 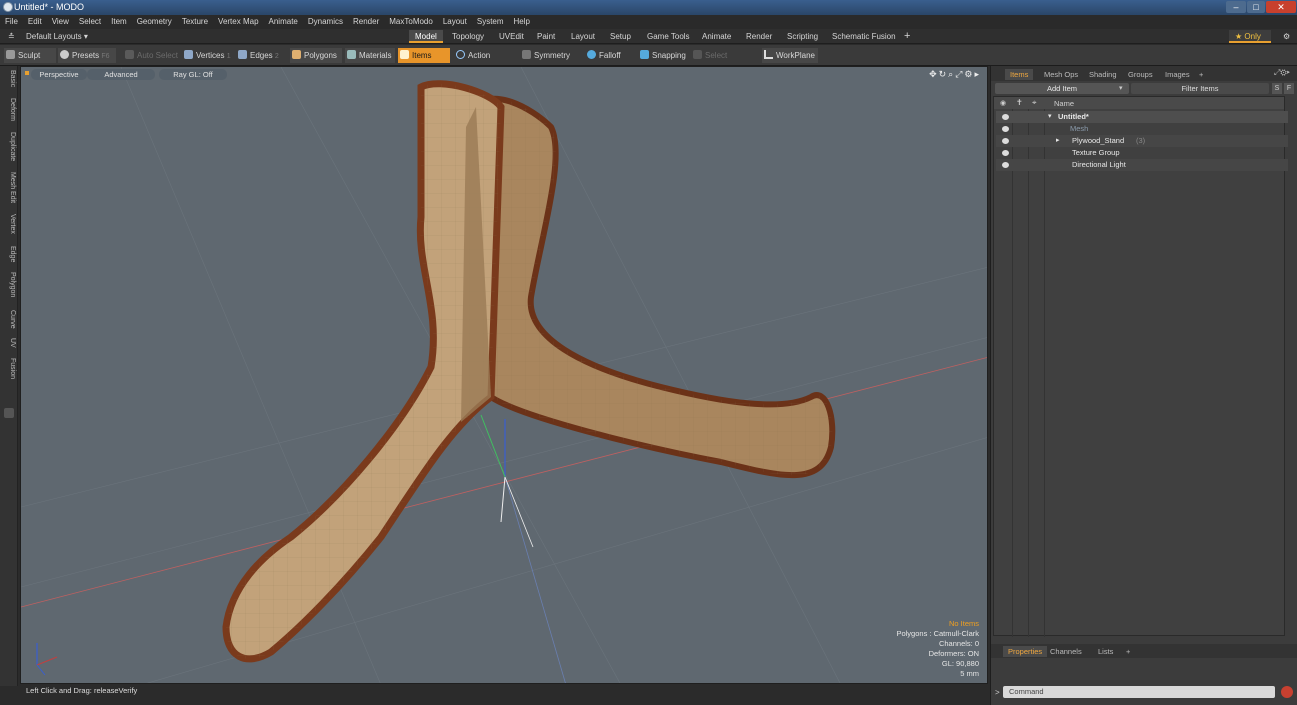 What do you see at coordinates (1103, 74) in the screenshot?
I see `tab-shading: Shading` at bounding box center [1103, 74].